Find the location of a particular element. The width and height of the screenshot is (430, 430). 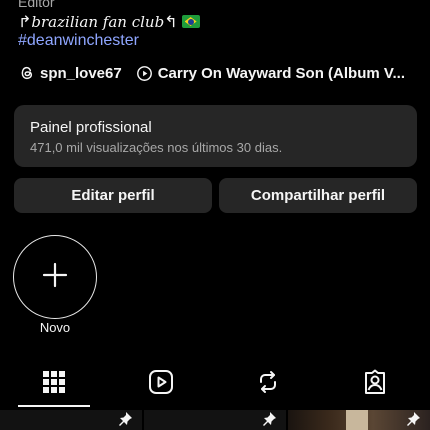

active-tab-indicator is located at coordinates (54, 406).